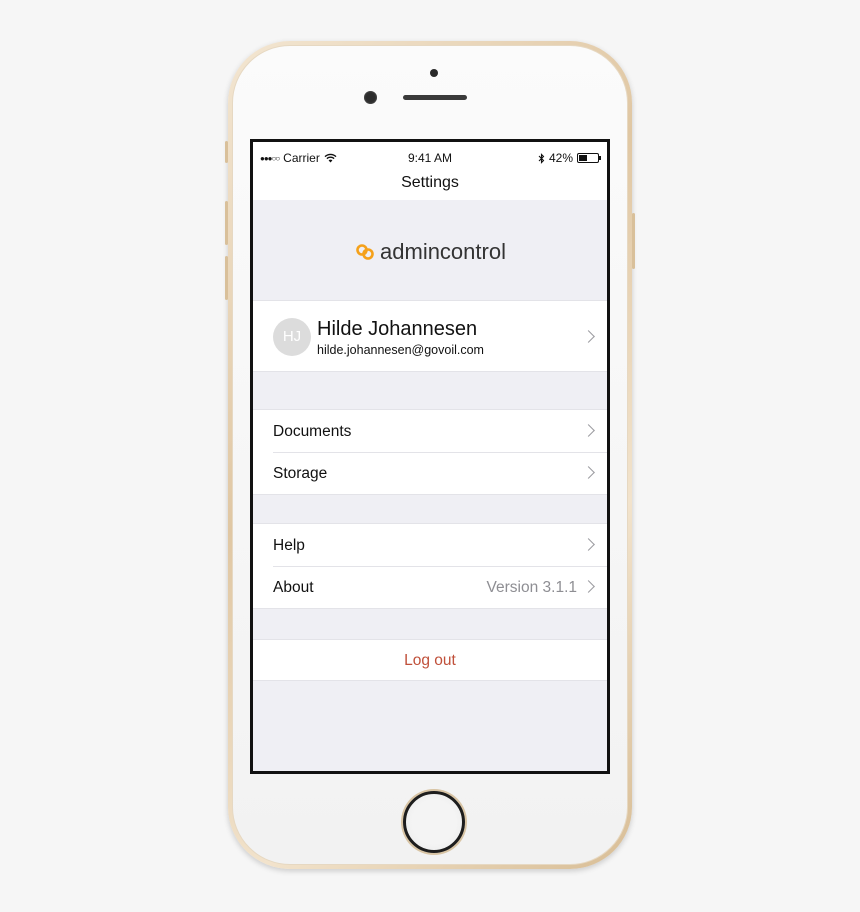 Image resolution: width=860 pixels, height=912 pixels. Describe the element at coordinates (226, 223) in the screenshot. I see `volume-up-button` at that location.